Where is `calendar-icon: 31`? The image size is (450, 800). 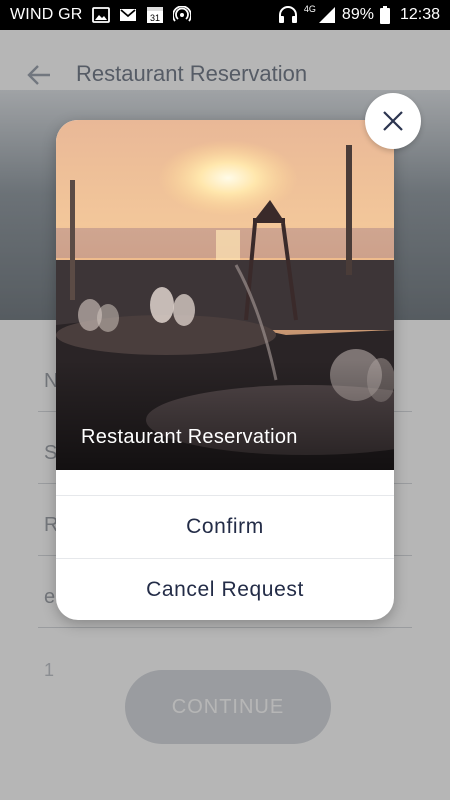 calendar-icon: 31 is located at coordinates (154, 15).